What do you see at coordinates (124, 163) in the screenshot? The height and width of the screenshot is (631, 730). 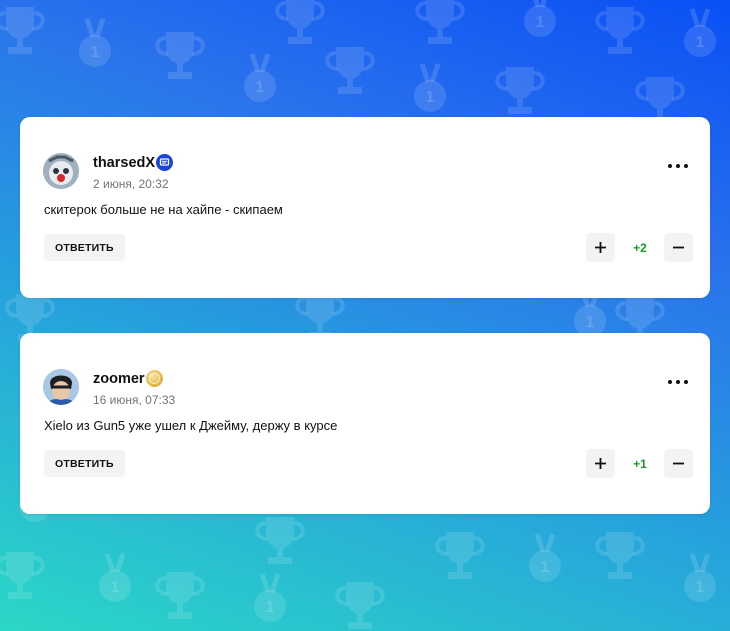 I see `username: tharsedX` at bounding box center [124, 163].